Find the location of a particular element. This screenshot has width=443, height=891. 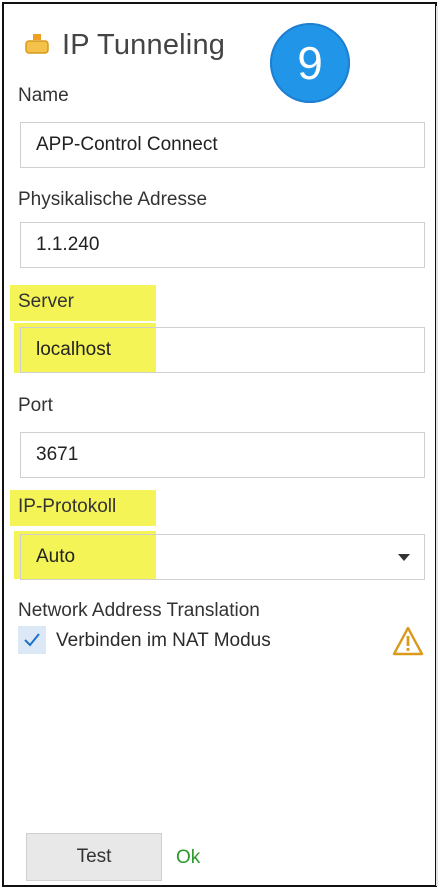

warning-icon is located at coordinates (408, 641).